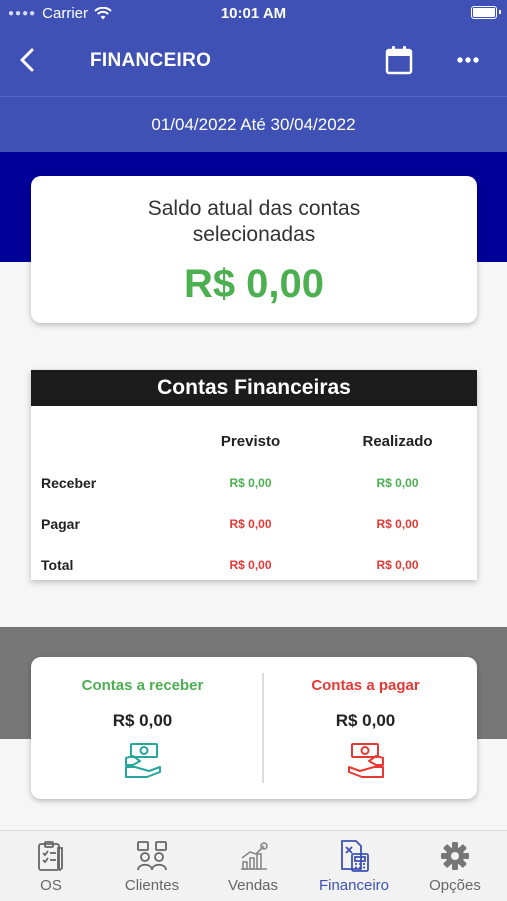 This screenshot has width=507, height=901. I want to click on tab-opcoes: Opções, so click(455, 866).